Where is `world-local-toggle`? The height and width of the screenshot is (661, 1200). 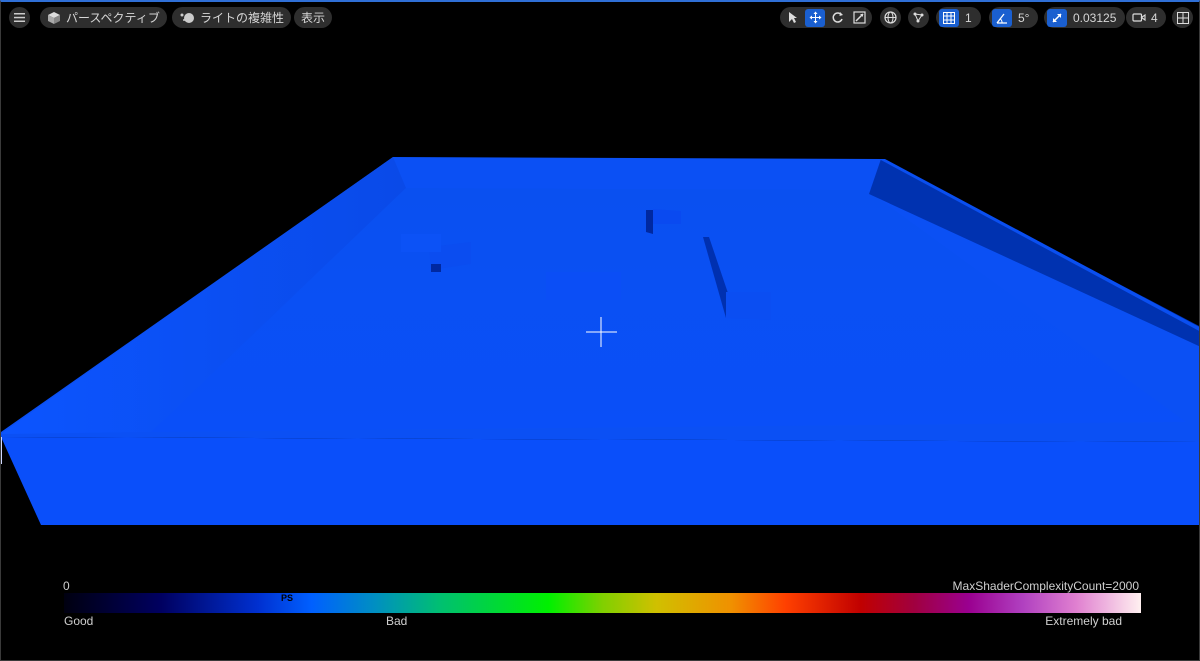 world-local-toggle is located at coordinates (890, 17).